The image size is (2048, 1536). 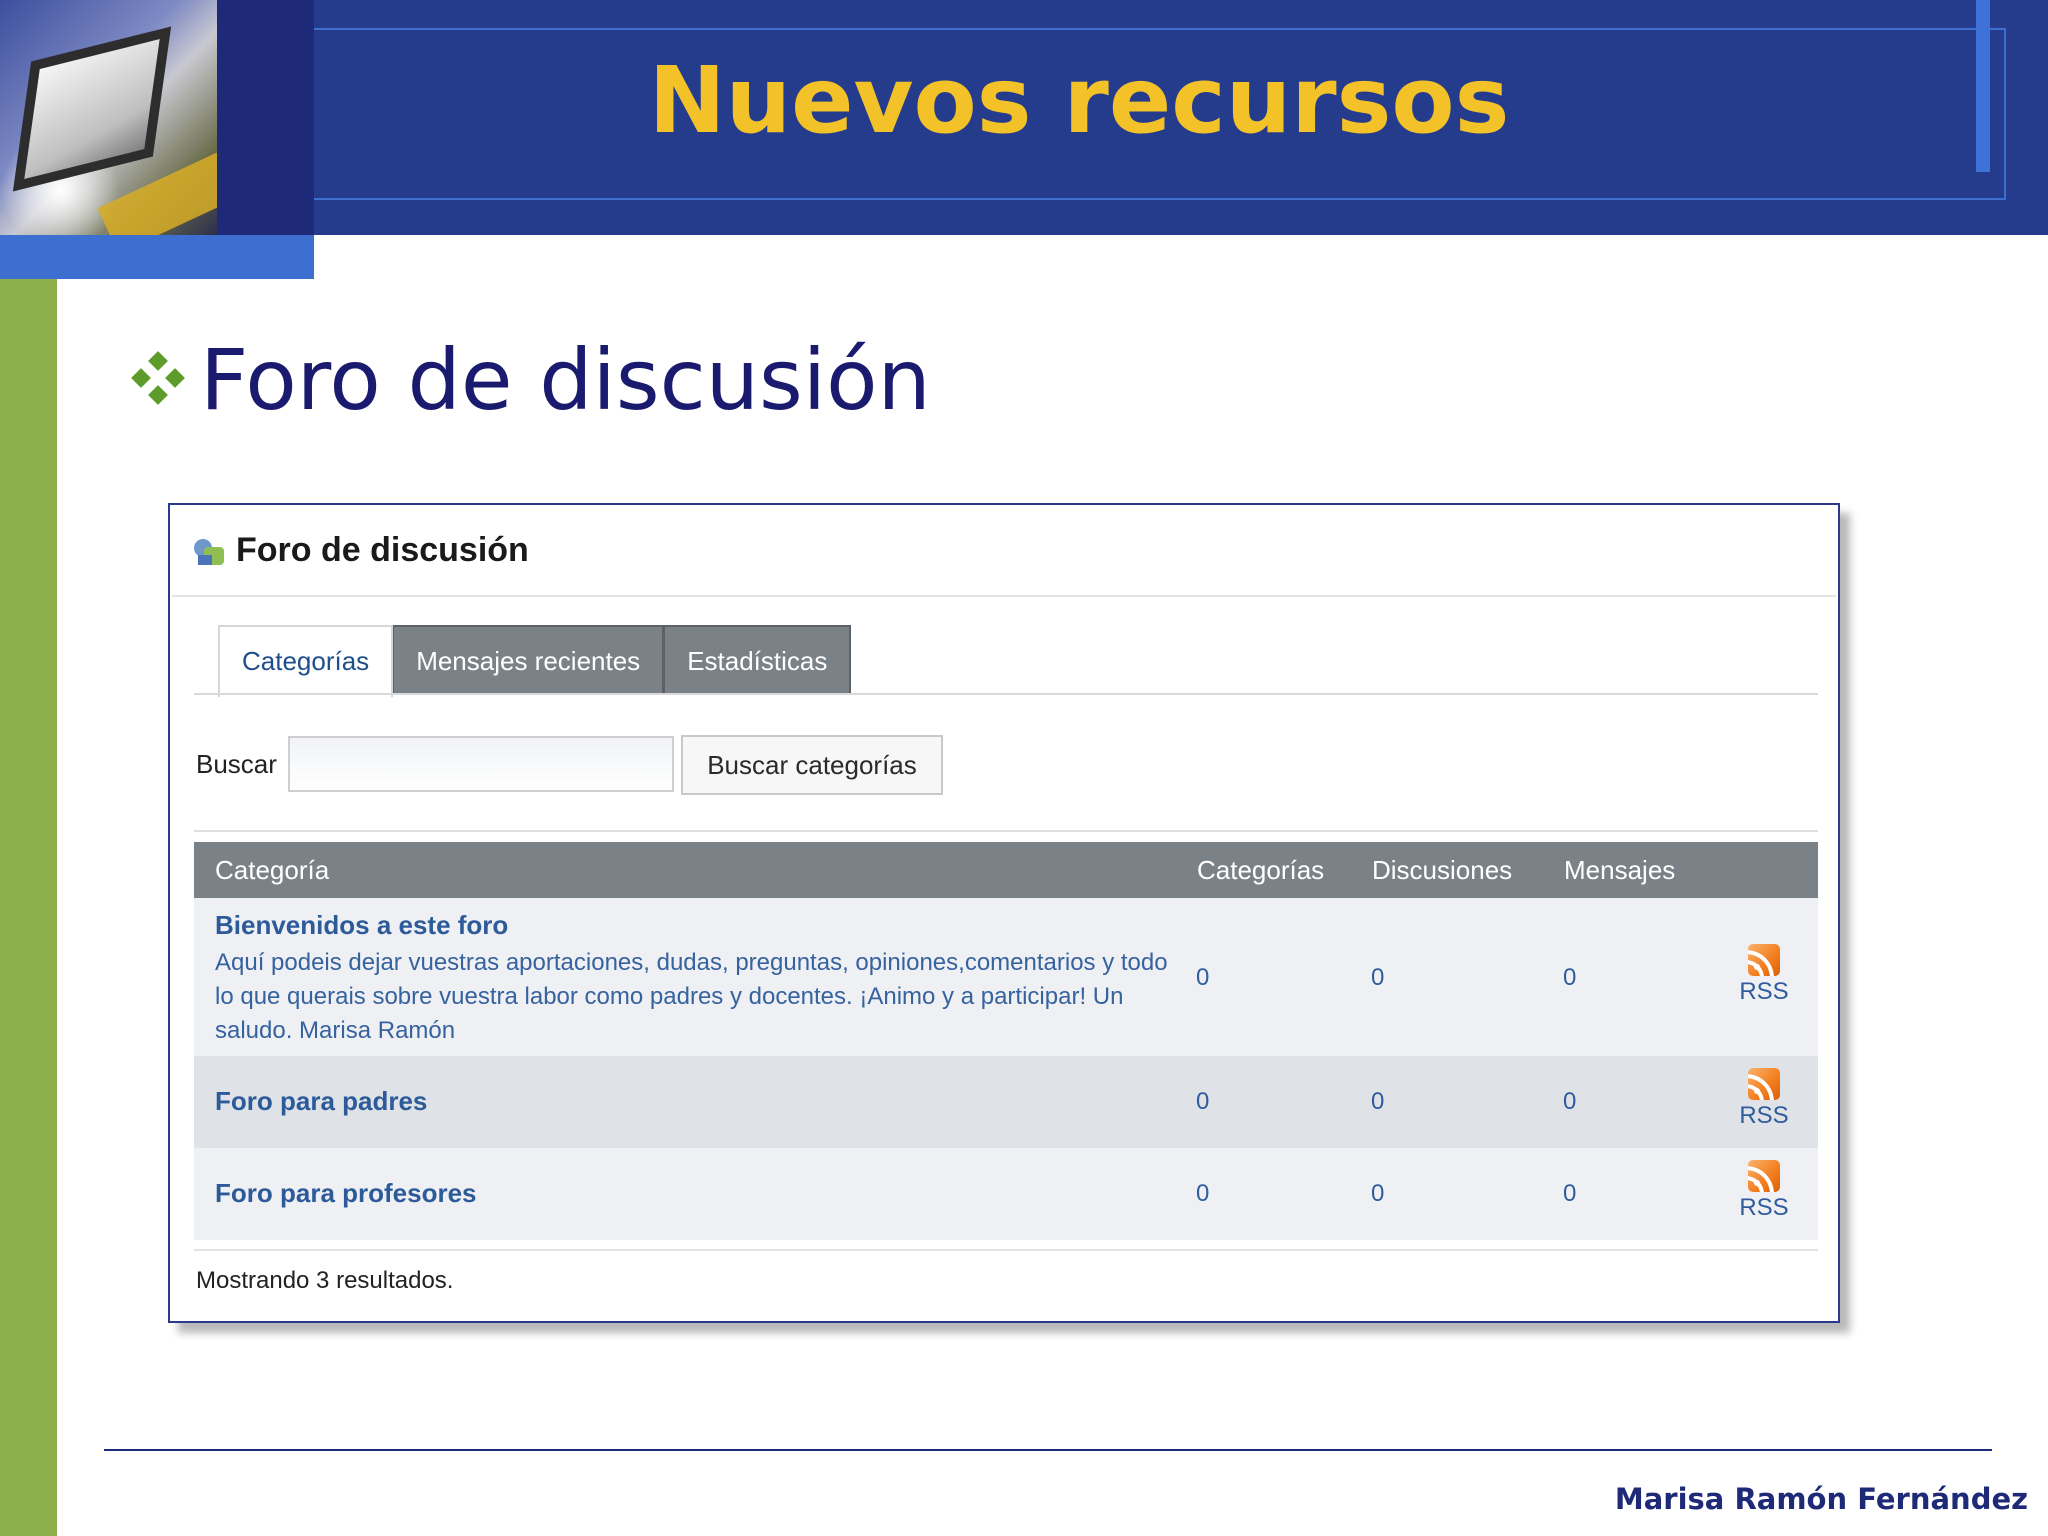 I want to click on computer-logo-image, so click(x=108, y=117).